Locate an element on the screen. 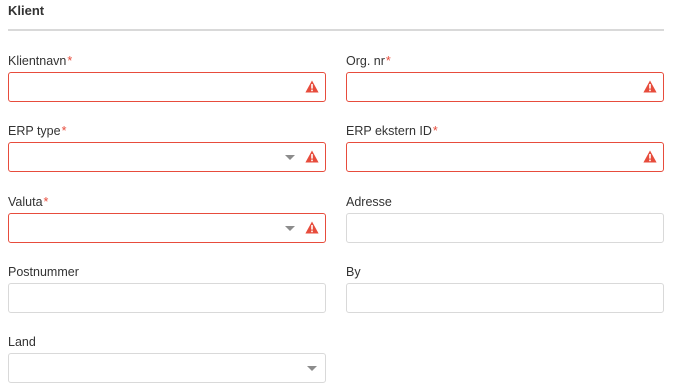  valuta-label: Valuta* is located at coordinates (28, 202).